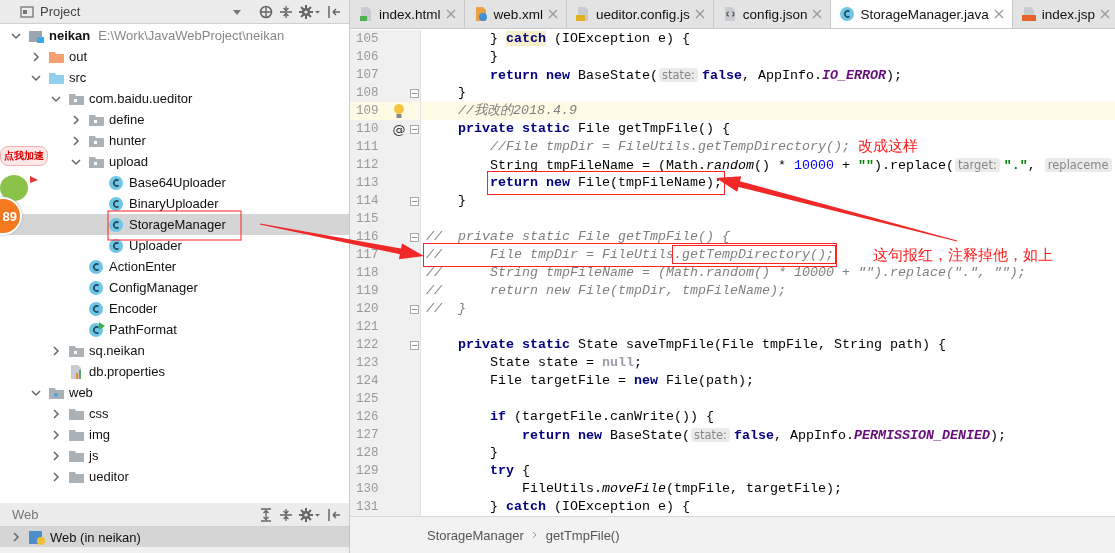 The image size is (1115, 553). Describe the element at coordinates (594, 129) in the screenshot. I see `code-line: private static File getTmpFile() {` at that location.